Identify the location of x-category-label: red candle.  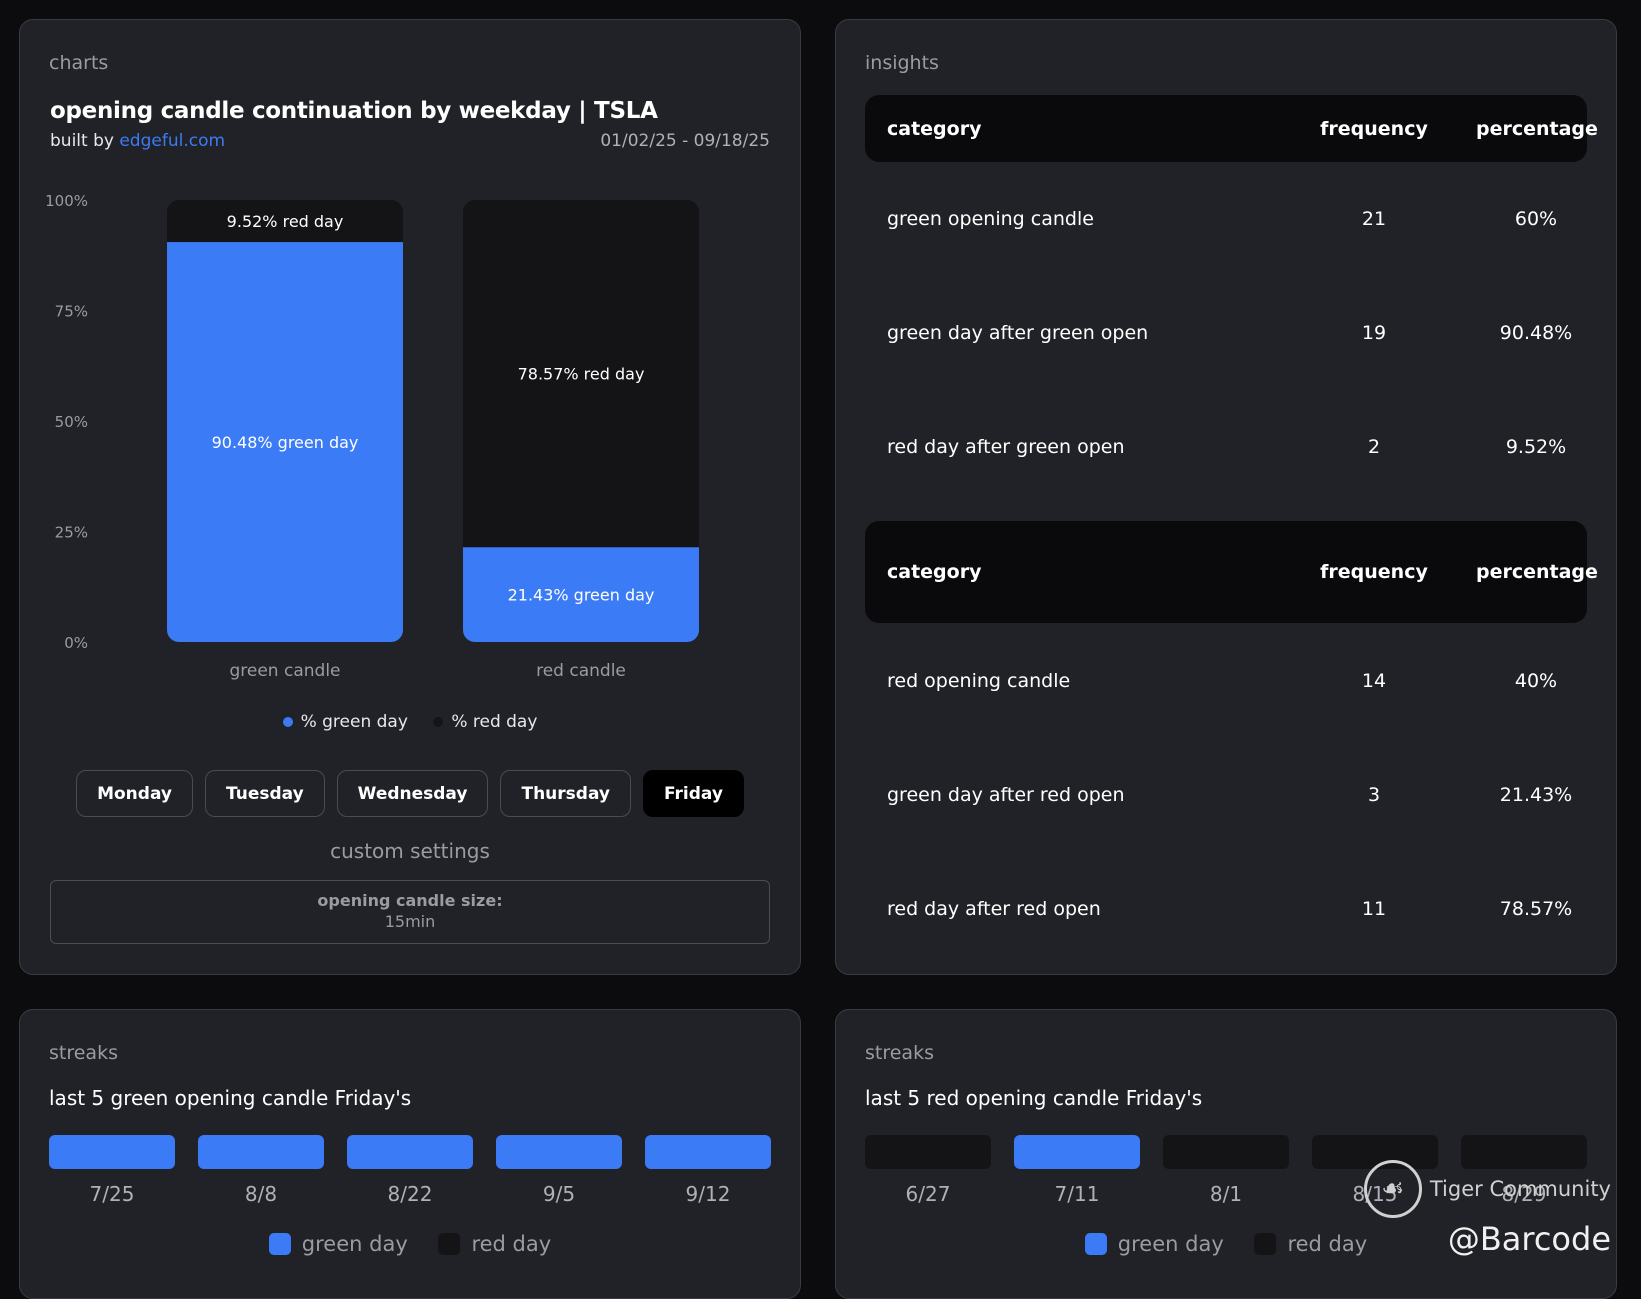
(581, 671).